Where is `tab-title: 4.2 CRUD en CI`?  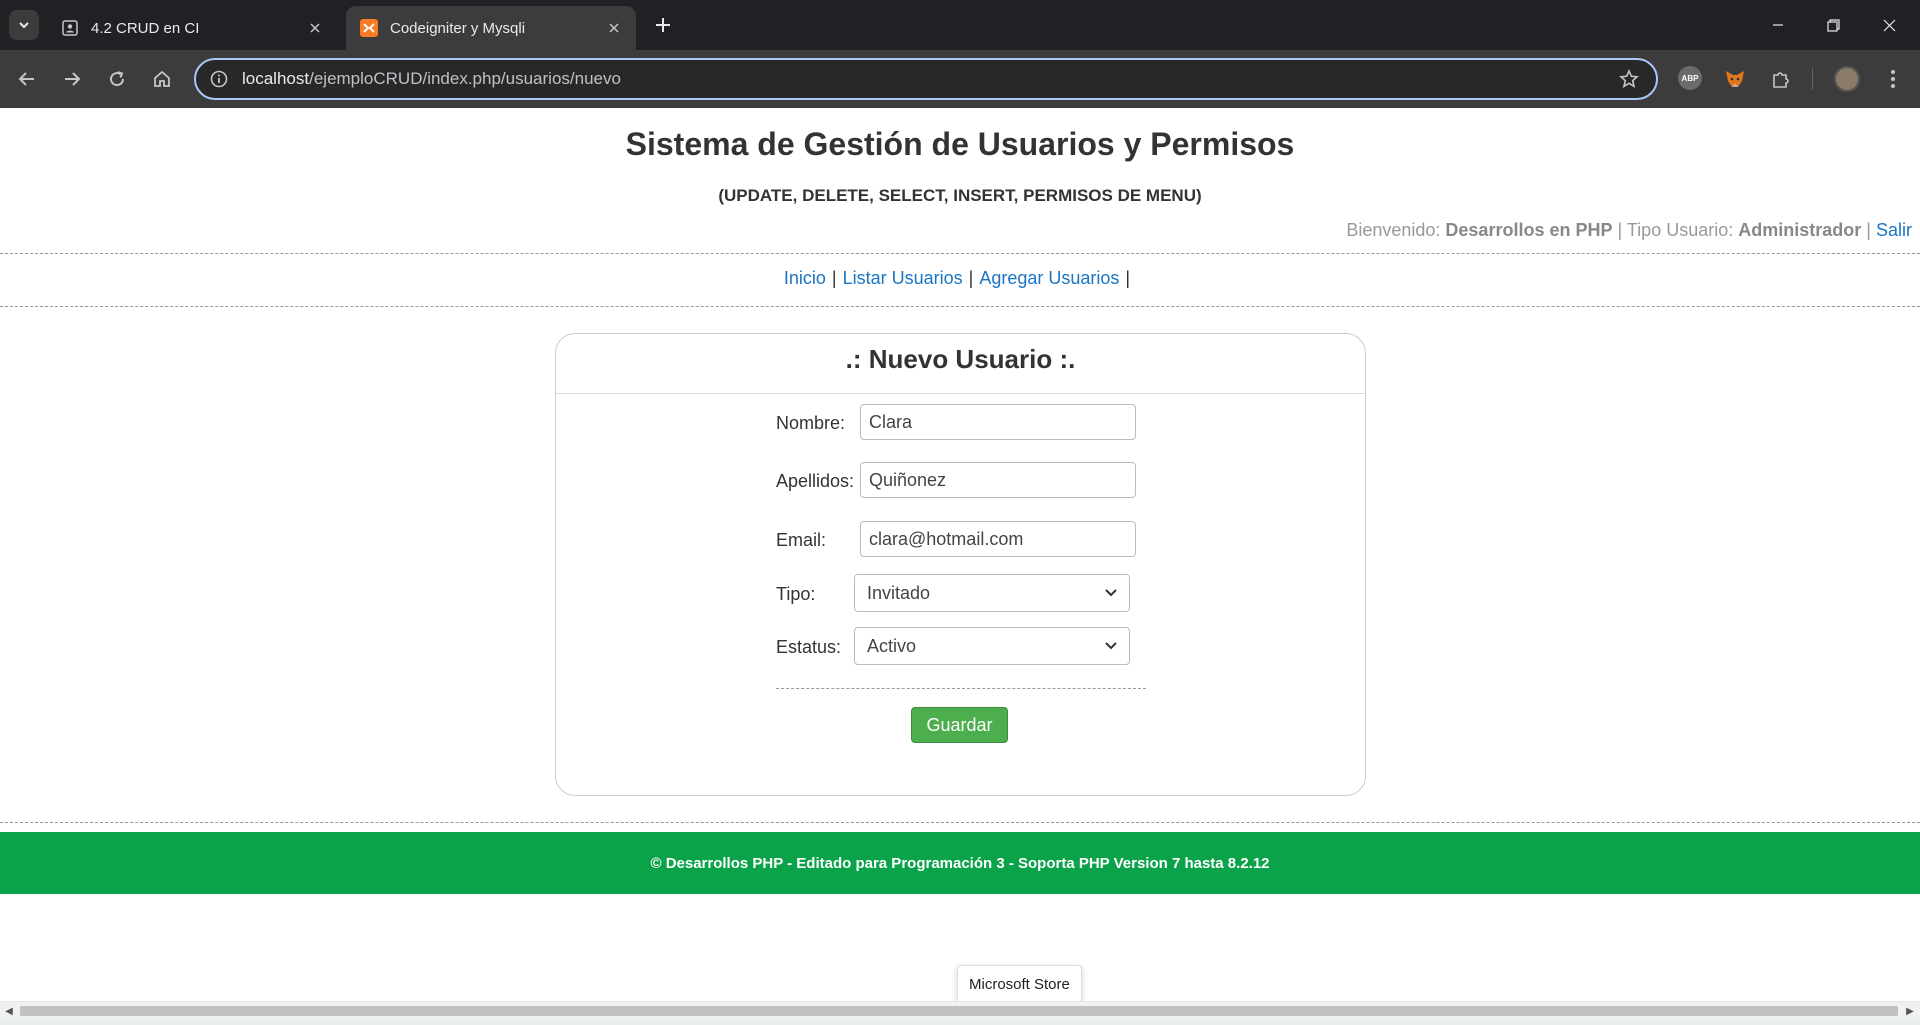
tab-title: 4.2 CRUD en CI is located at coordinates (145, 28).